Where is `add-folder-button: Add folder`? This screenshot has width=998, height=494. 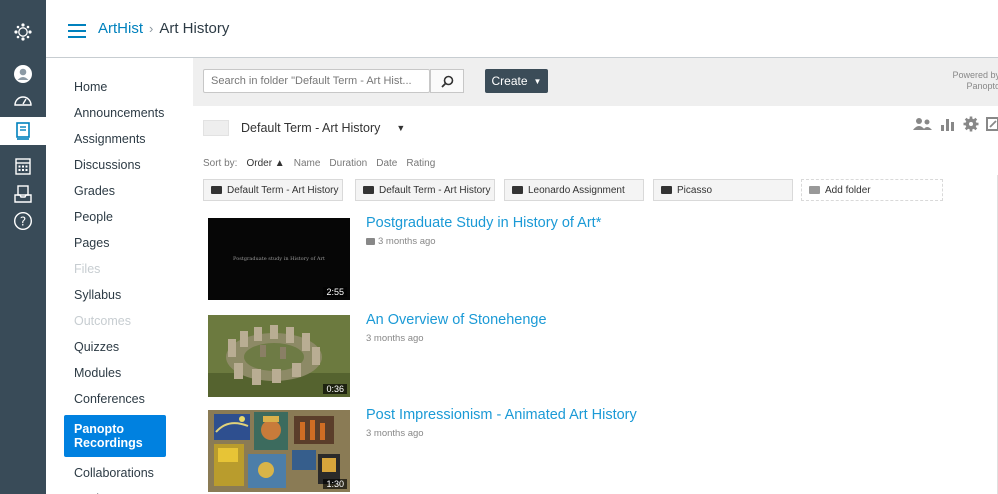 add-folder-button: Add folder is located at coordinates (872, 190).